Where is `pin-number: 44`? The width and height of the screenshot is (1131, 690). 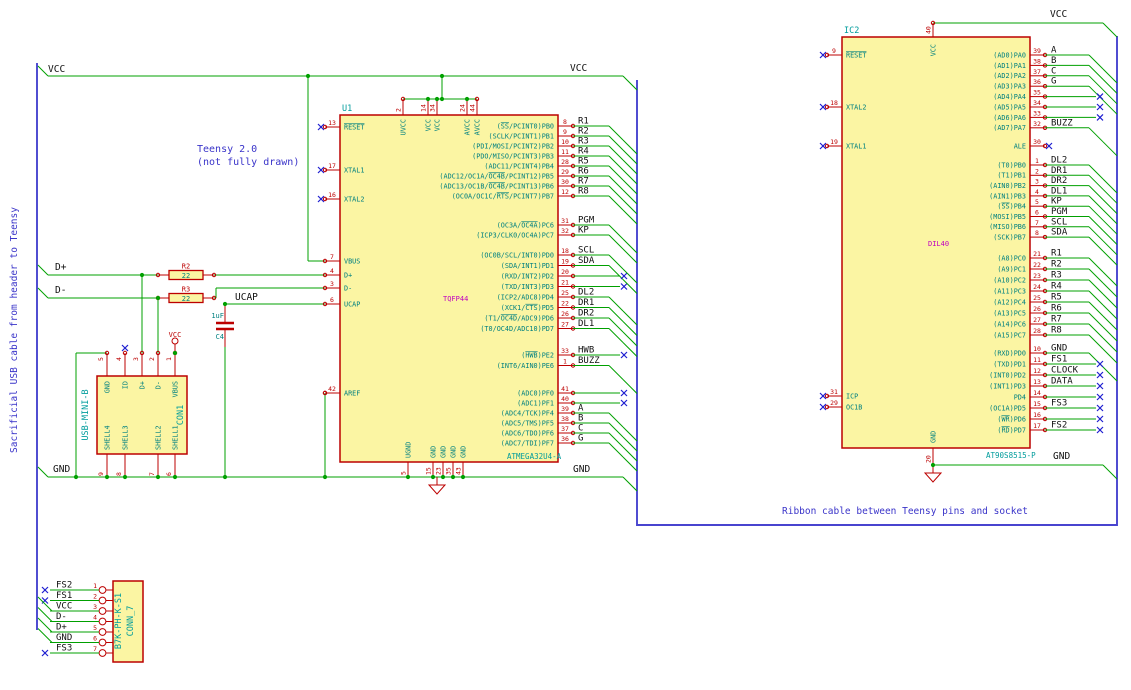 pin-number: 44 is located at coordinates (473, 108).